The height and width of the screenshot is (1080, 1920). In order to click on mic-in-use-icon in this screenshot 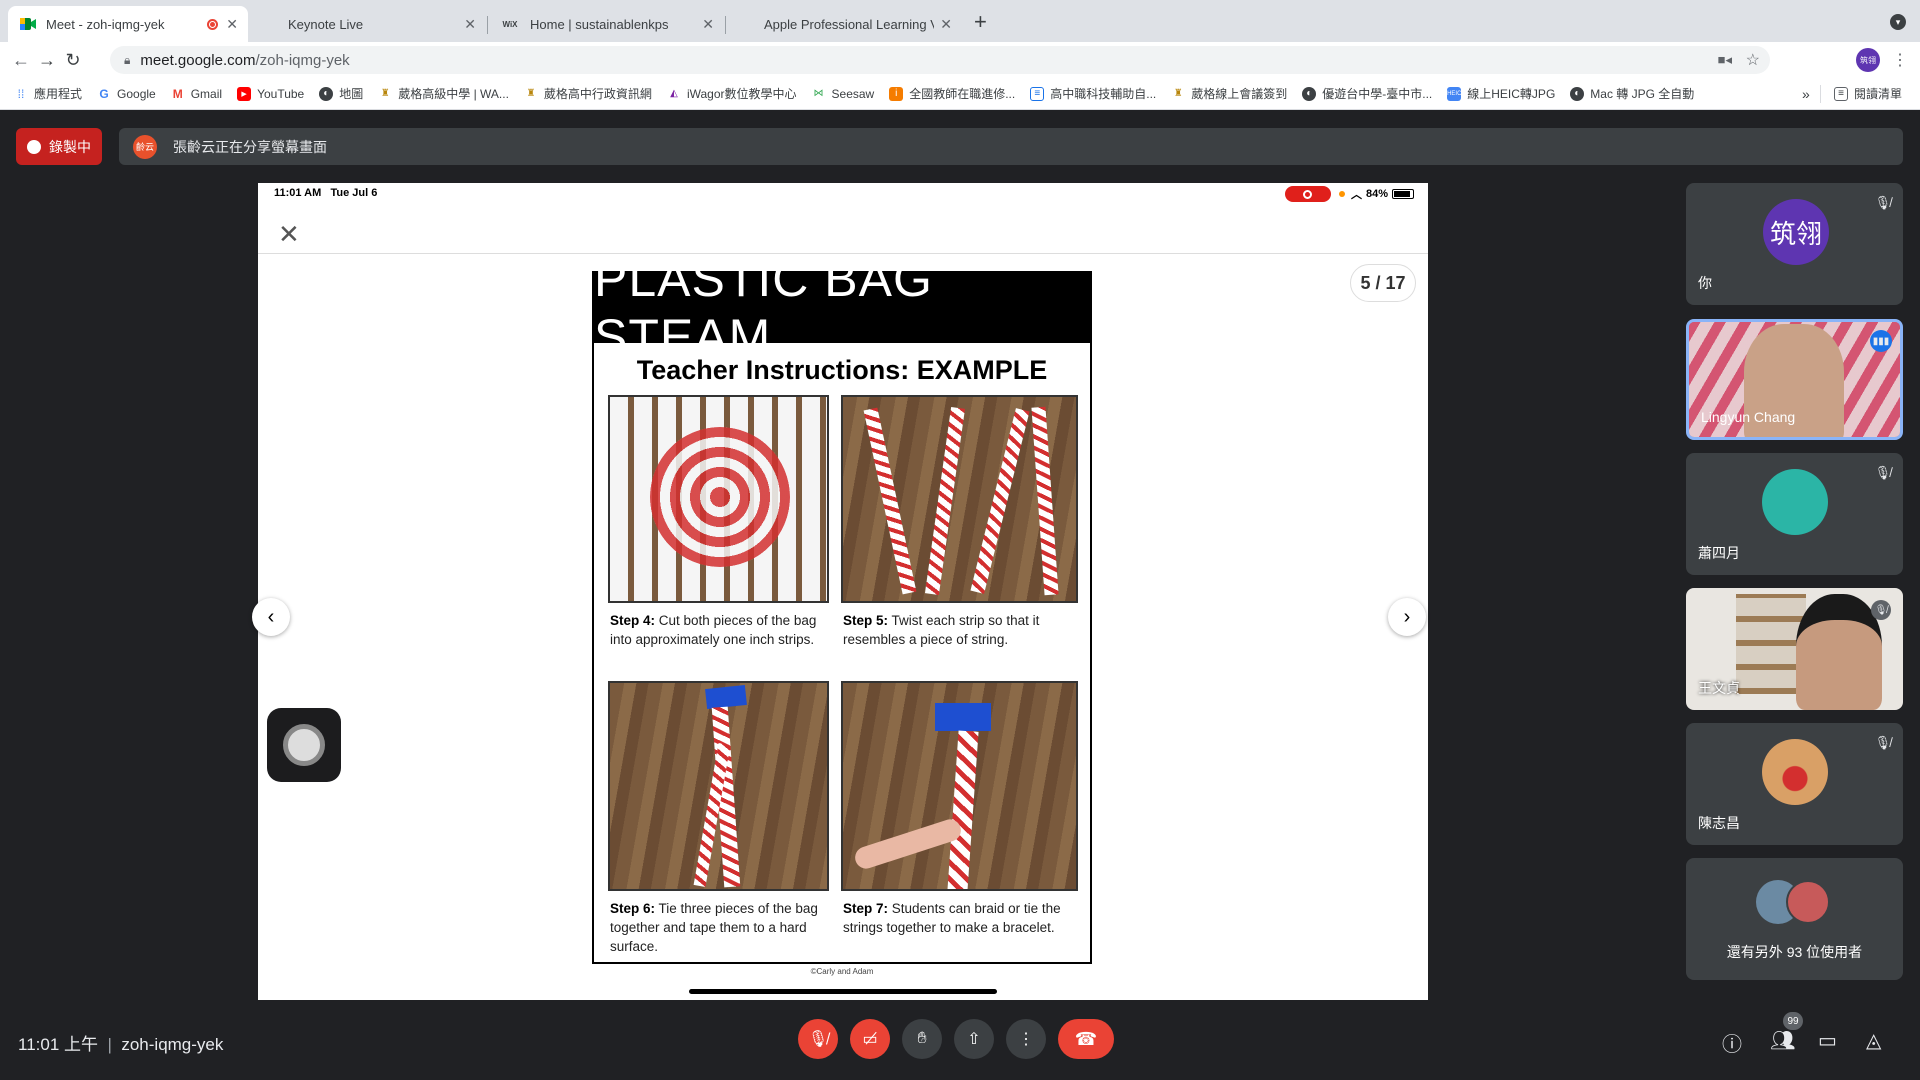, I will do `click(1341, 194)`.